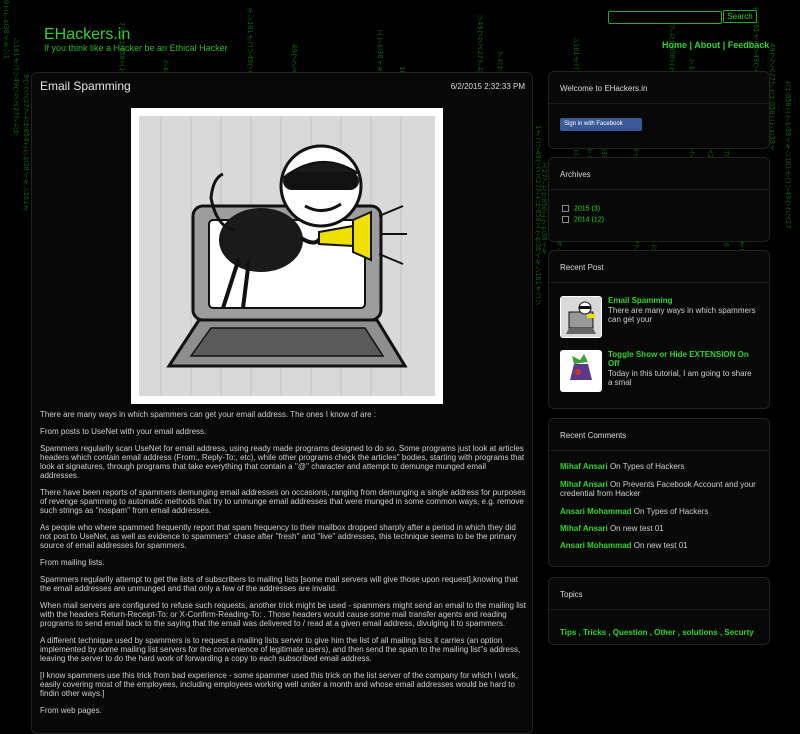 The height and width of the screenshot is (734, 800). I want to click on matrix-column: ソ49ウクス27アカ, so click(480, 43).